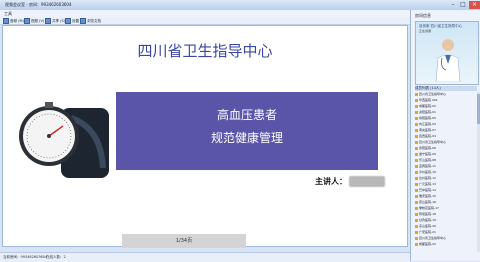 The height and width of the screenshot is (262, 480). Describe the element at coordinates (68, 21) in the screenshot. I see `gear-icon` at that location.